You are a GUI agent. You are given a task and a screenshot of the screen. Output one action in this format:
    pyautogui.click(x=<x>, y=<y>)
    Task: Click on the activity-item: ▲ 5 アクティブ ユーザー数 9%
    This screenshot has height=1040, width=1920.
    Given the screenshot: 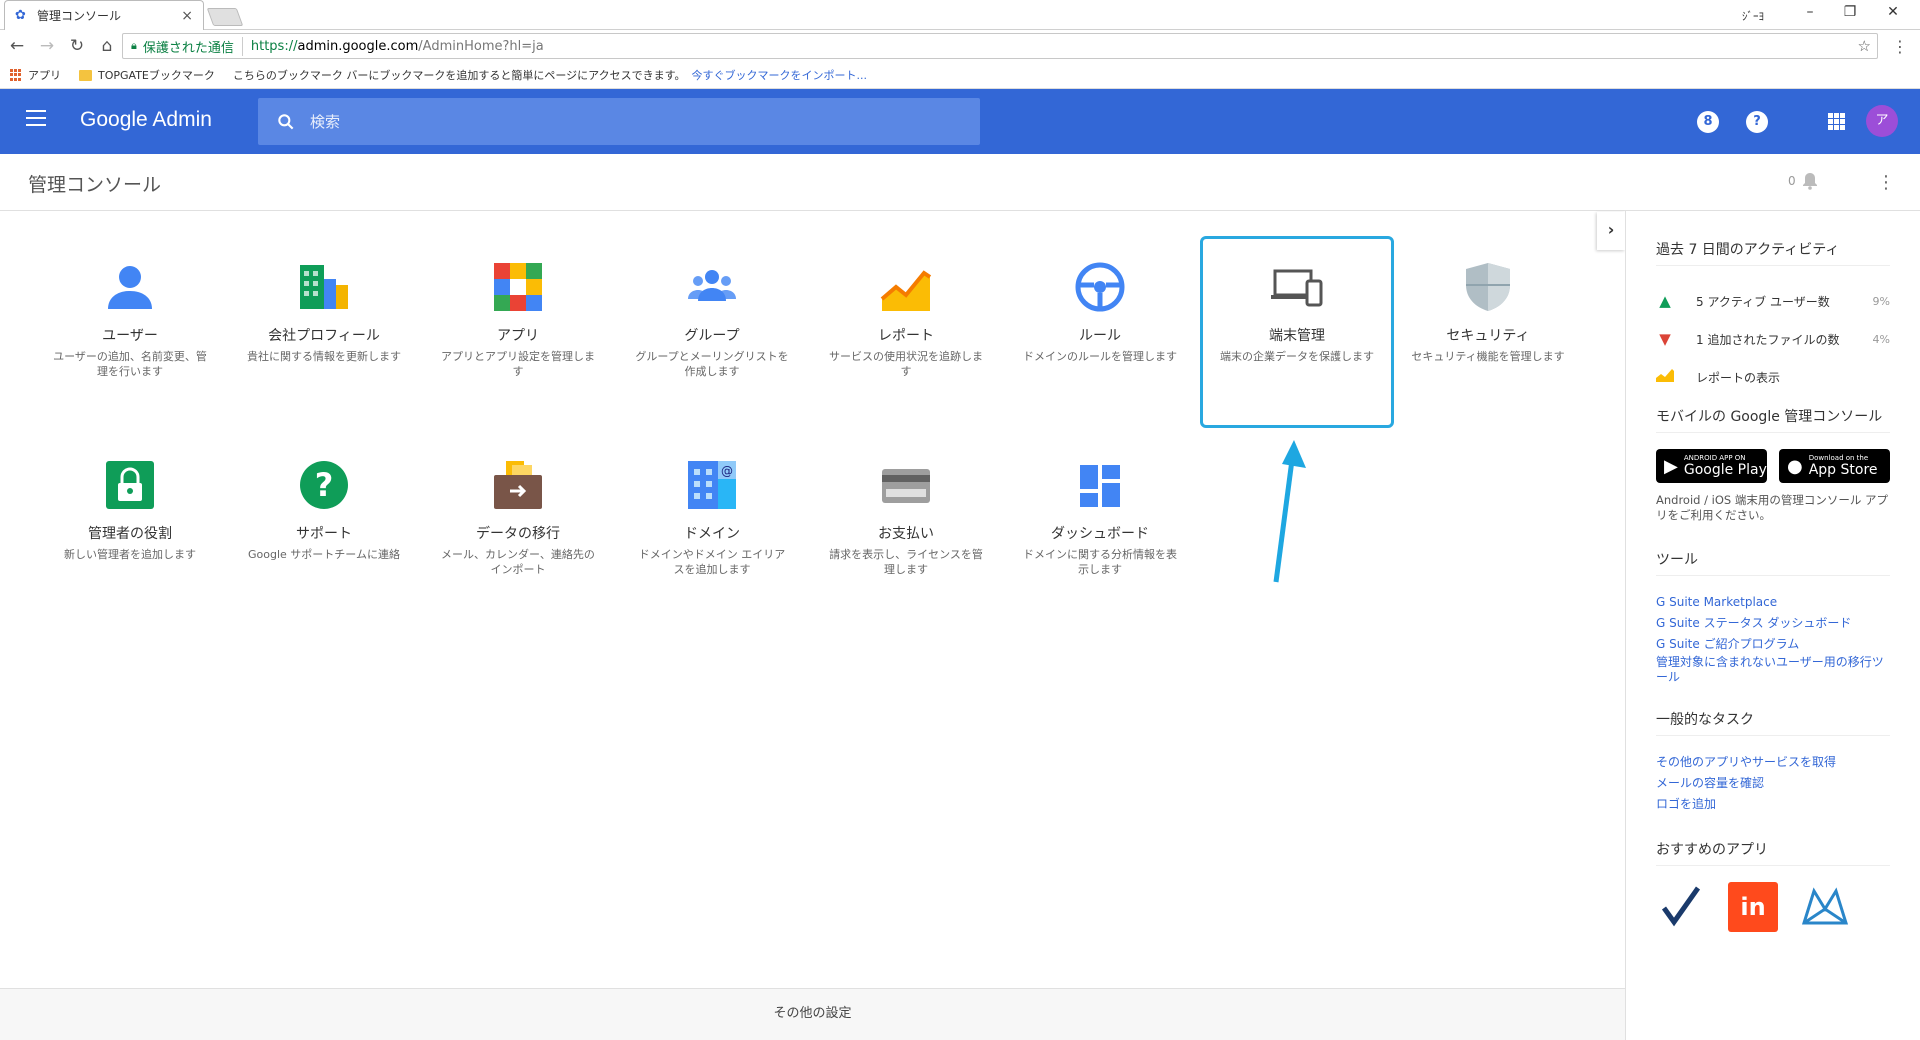 What is the action you would take?
    pyautogui.click(x=1773, y=301)
    